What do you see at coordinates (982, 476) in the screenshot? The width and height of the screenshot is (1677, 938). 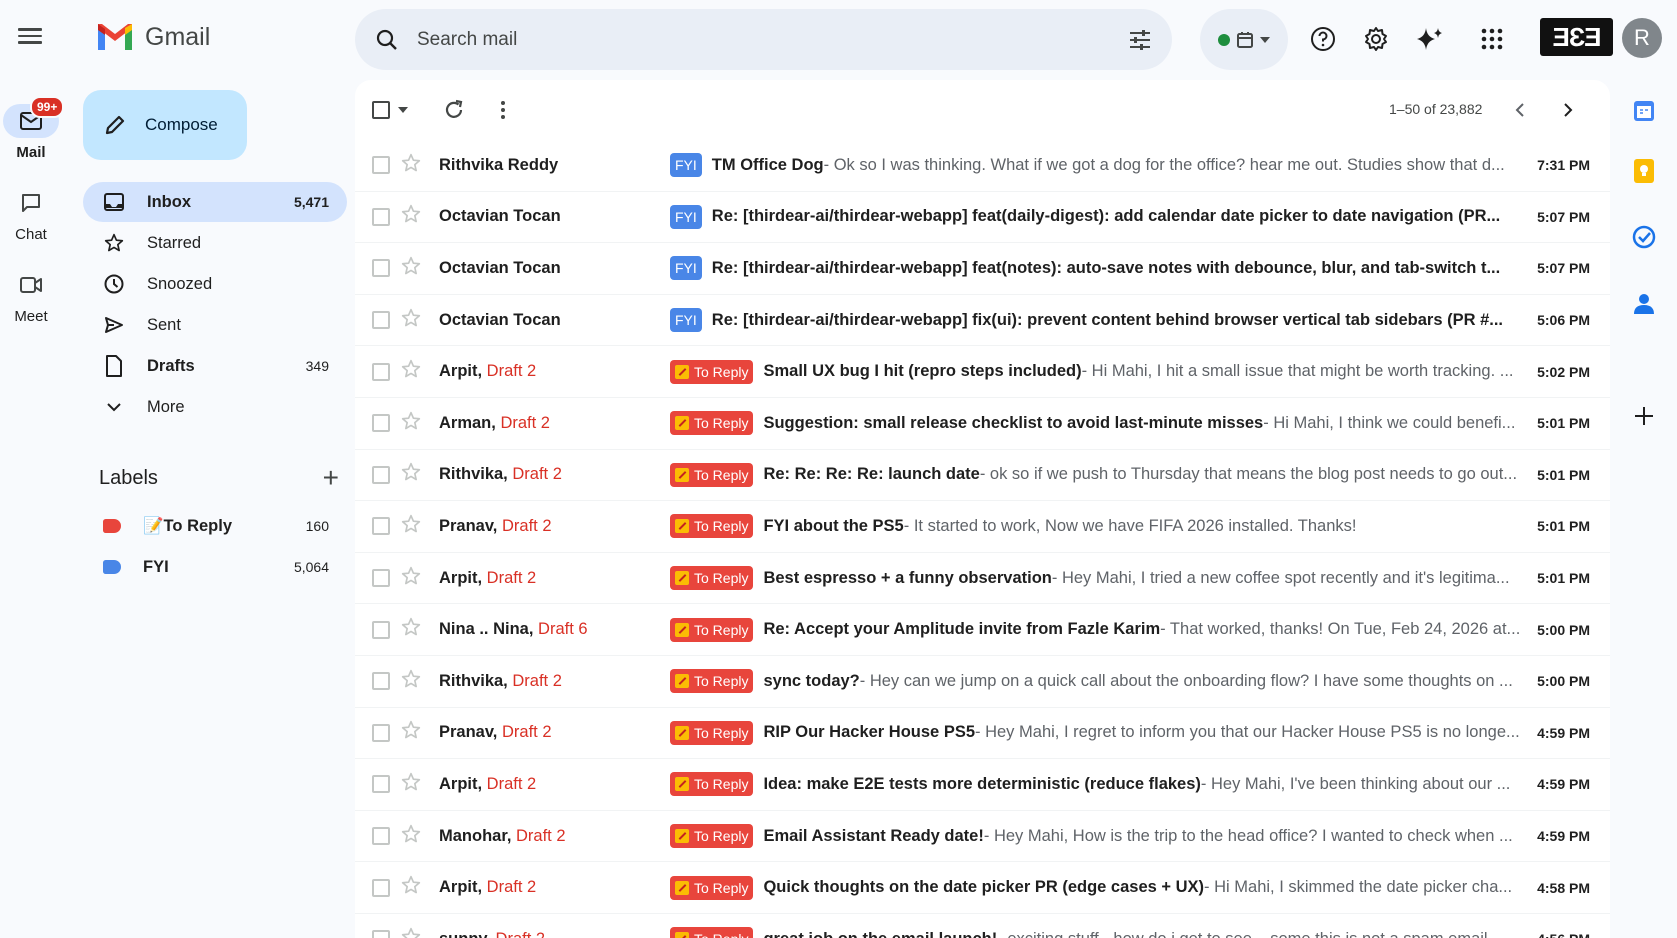 I see `email-row: Rithvika, Draft 2 To Reply Re: Re: Re` at bounding box center [982, 476].